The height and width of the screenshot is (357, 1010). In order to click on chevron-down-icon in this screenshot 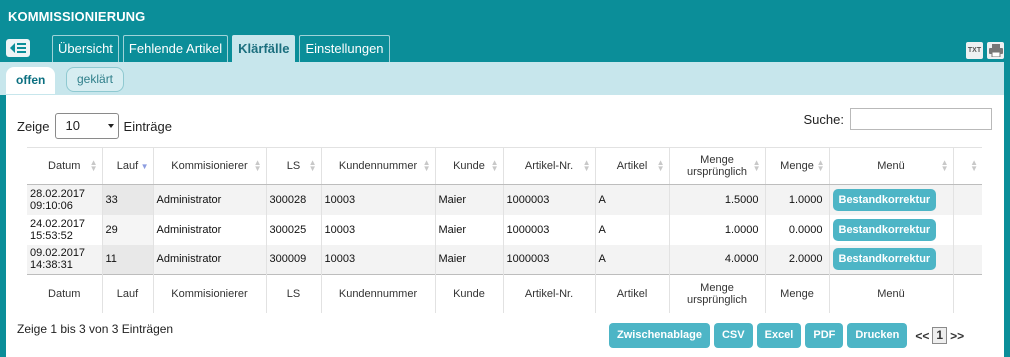, I will do `click(110, 126)`.